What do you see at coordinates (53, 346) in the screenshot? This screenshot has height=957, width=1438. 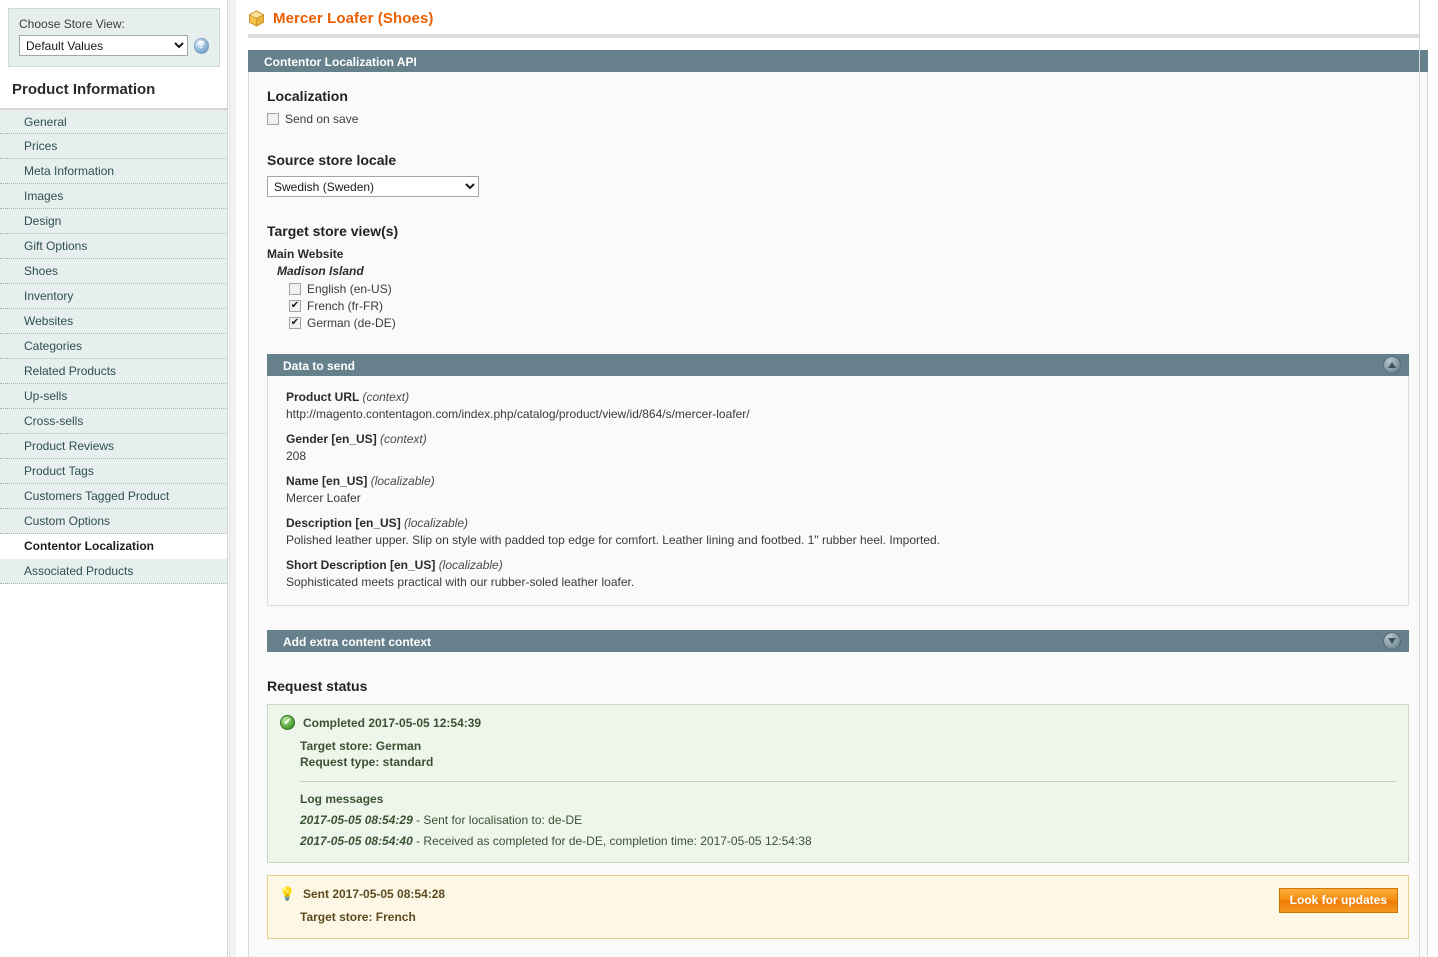 I see `sidebar-item-label: Categories` at bounding box center [53, 346].